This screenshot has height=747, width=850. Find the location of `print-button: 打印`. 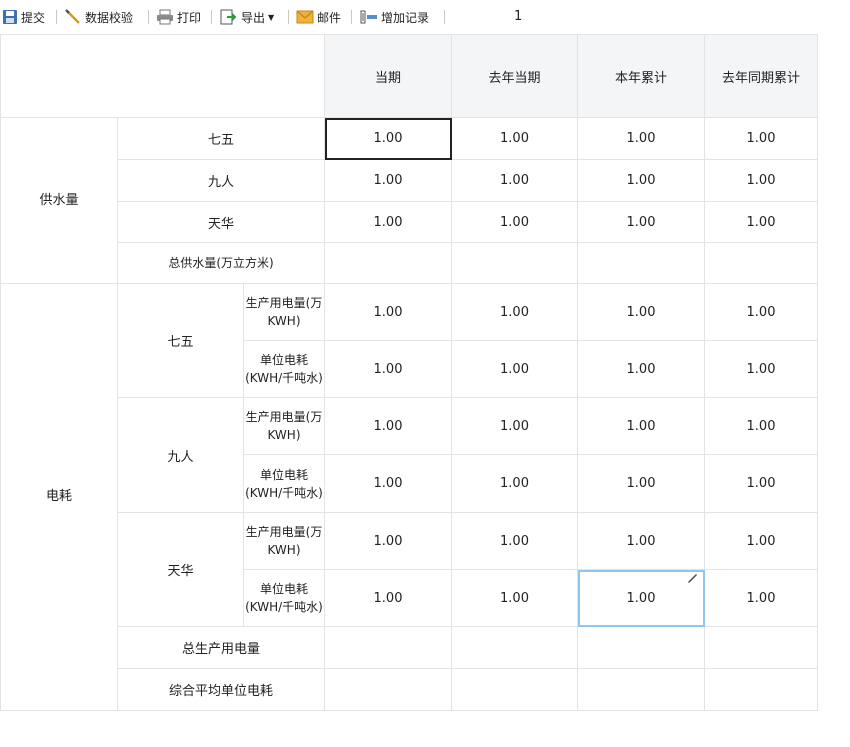

print-button: 打印 is located at coordinates (178, 17).